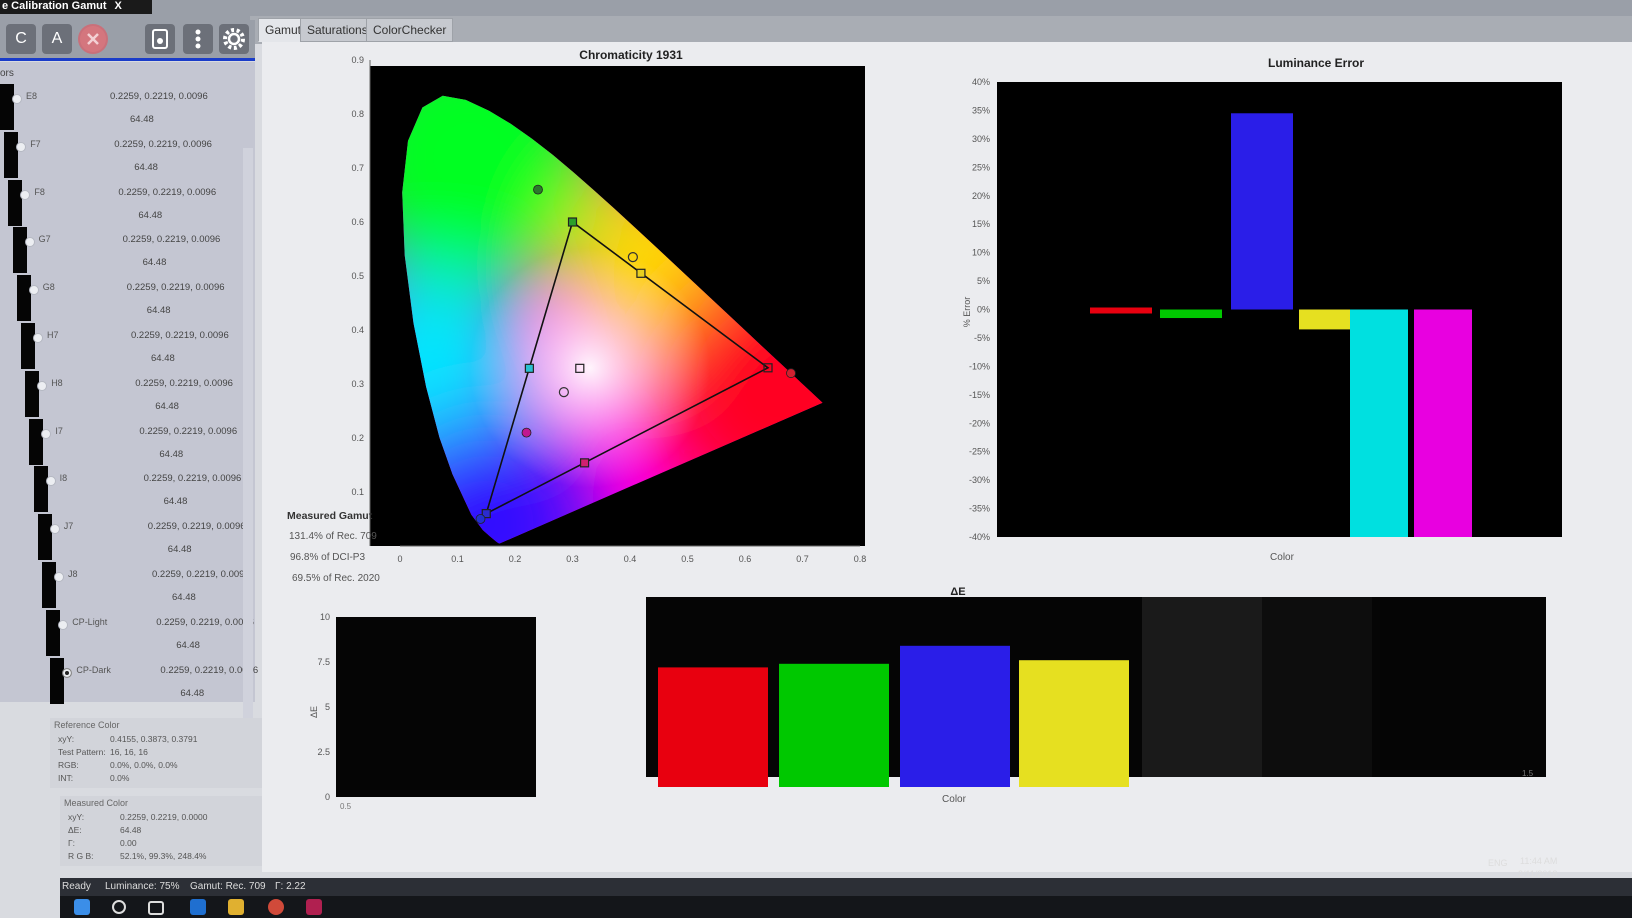  I want to click on tab-colorchecker: ColorChecker, so click(410, 30).